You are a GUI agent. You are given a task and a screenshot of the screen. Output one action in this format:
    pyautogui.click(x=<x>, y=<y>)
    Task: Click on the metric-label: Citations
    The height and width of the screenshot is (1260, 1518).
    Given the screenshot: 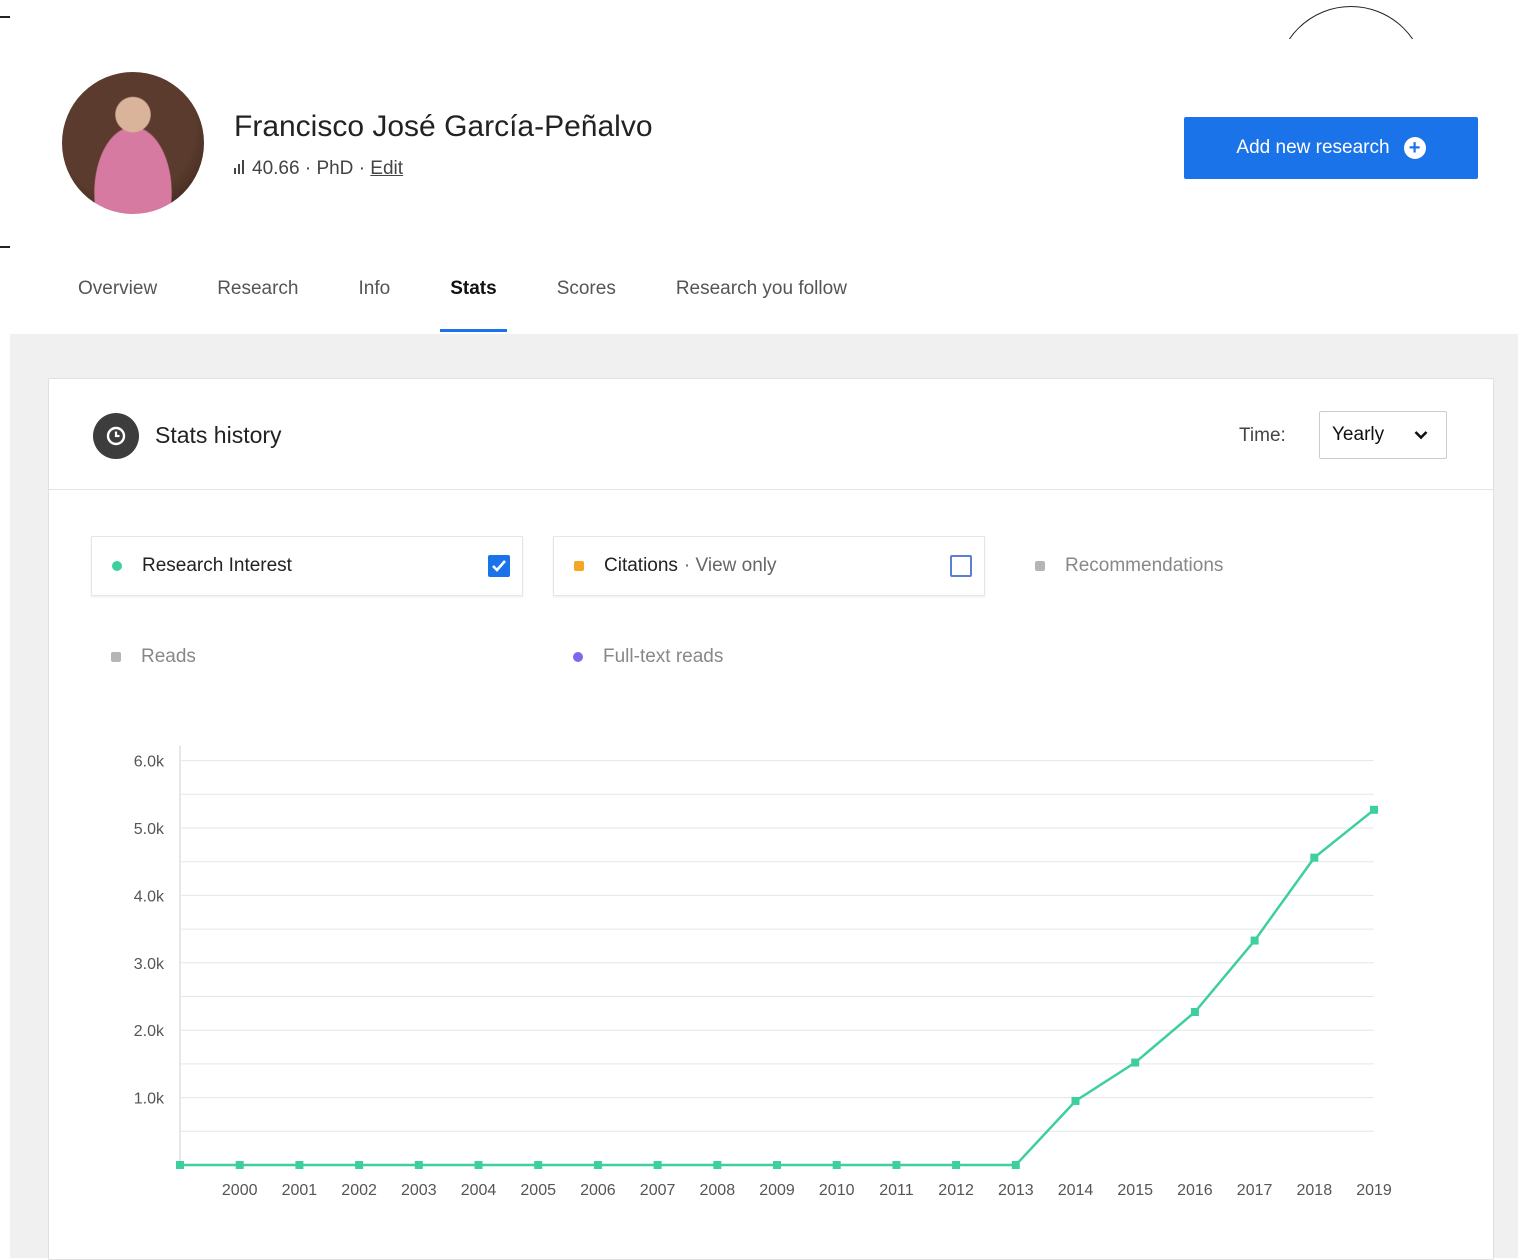 What is the action you would take?
    pyautogui.click(x=641, y=565)
    